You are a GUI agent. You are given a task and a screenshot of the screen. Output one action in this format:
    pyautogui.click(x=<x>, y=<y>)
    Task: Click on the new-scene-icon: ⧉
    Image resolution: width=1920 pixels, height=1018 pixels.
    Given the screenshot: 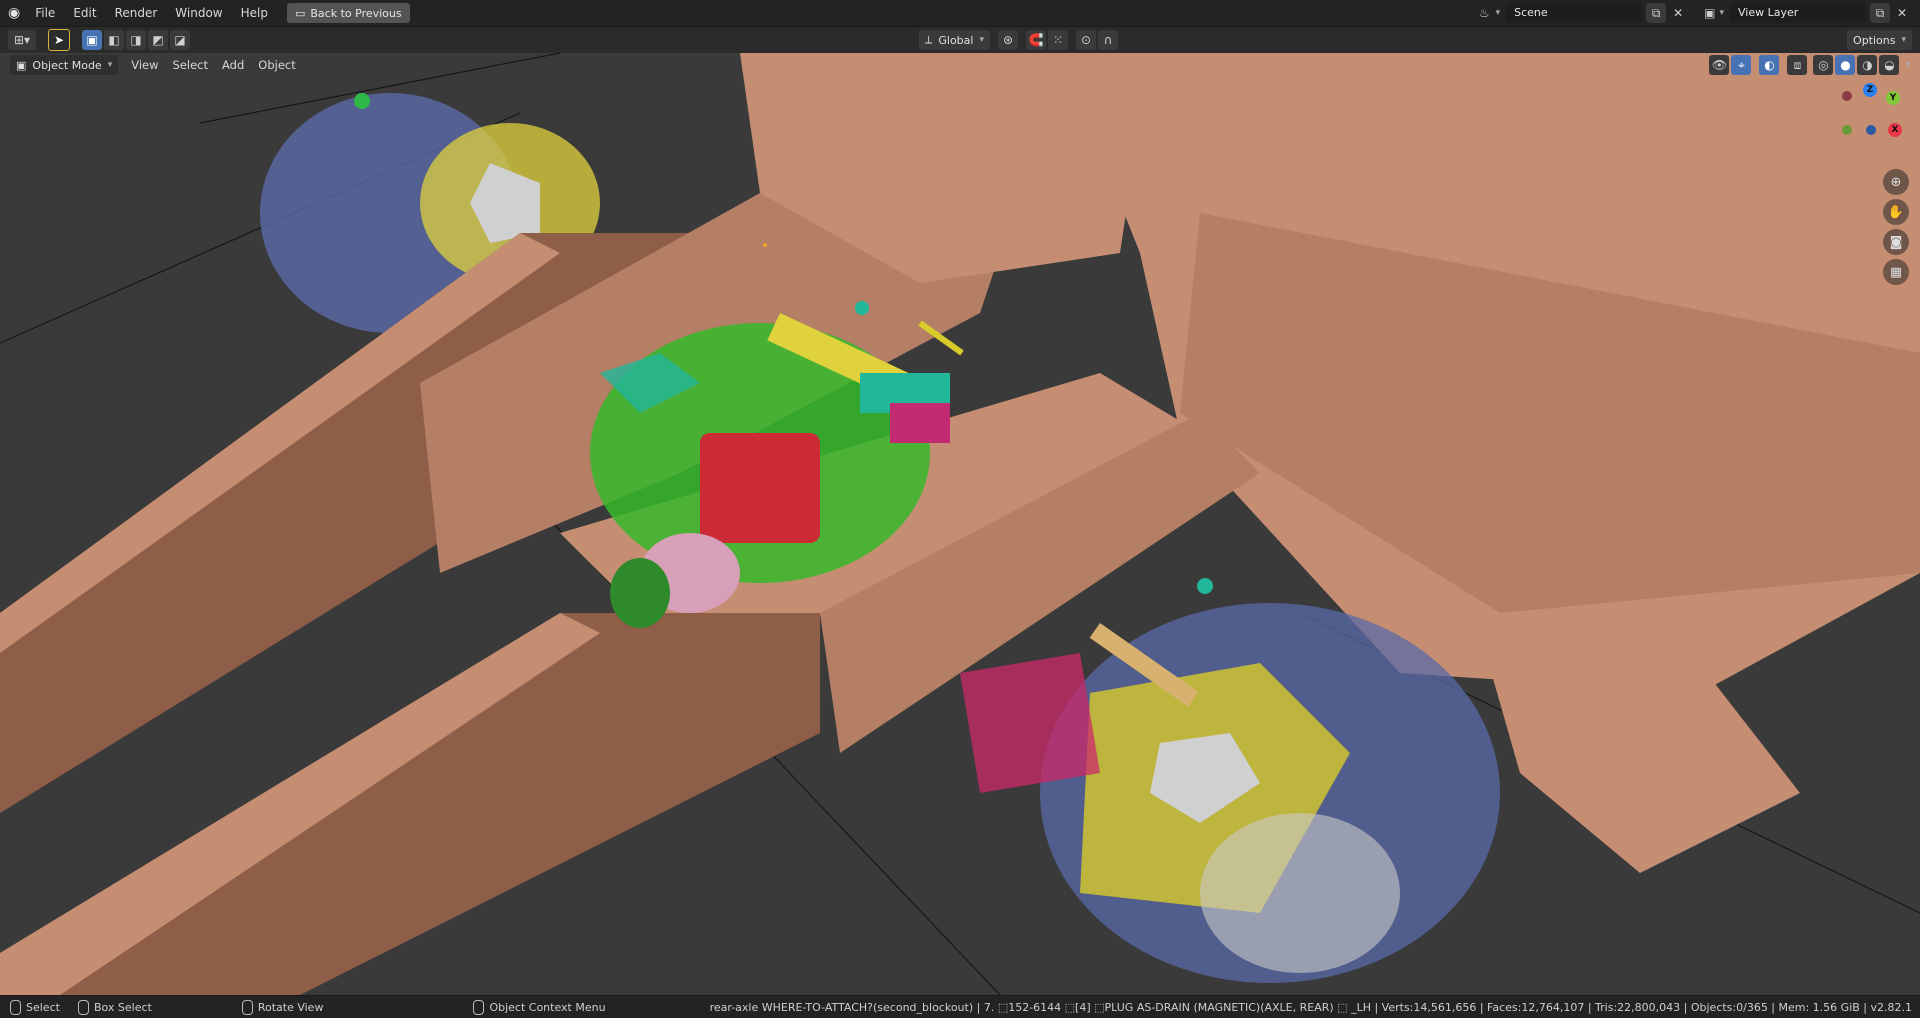 What is the action you would take?
    pyautogui.click(x=1656, y=13)
    